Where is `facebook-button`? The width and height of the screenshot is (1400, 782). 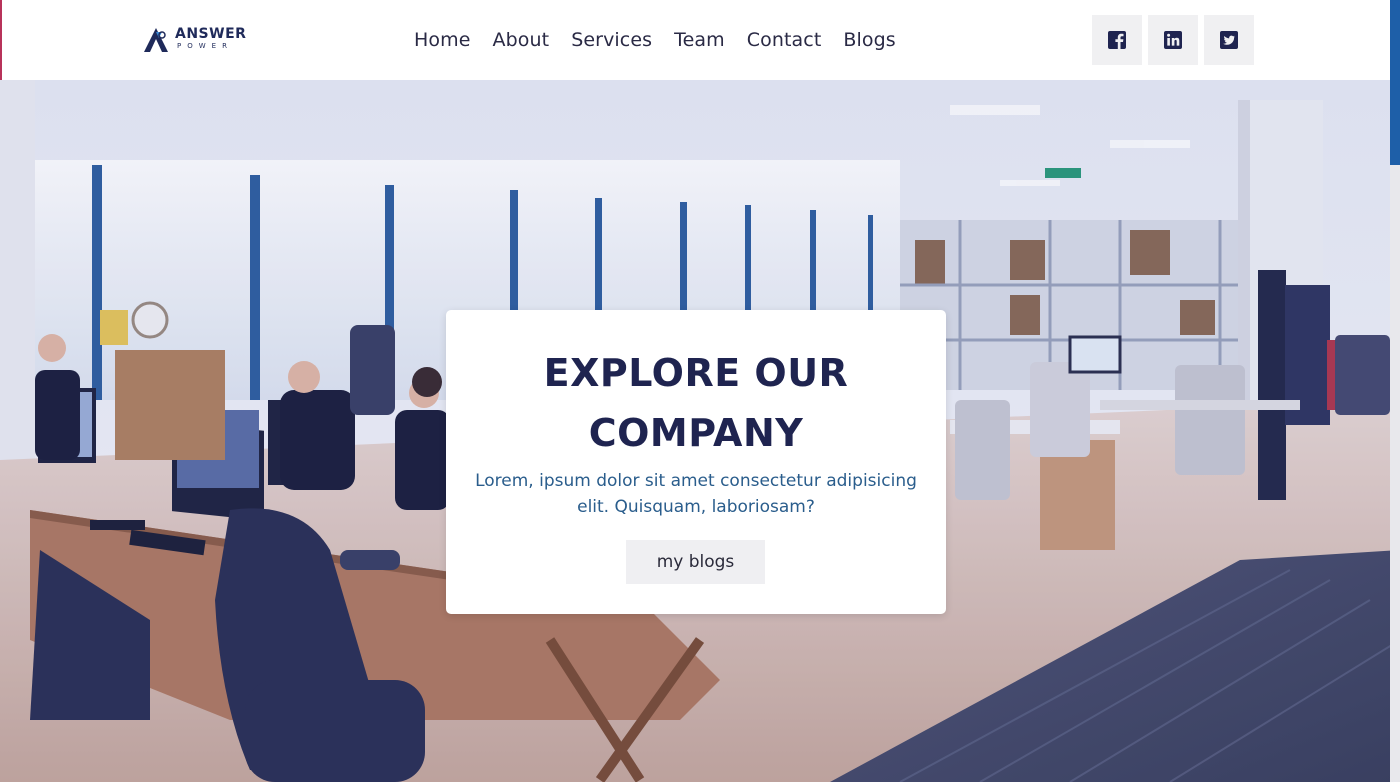 facebook-button is located at coordinates (1117, 40).